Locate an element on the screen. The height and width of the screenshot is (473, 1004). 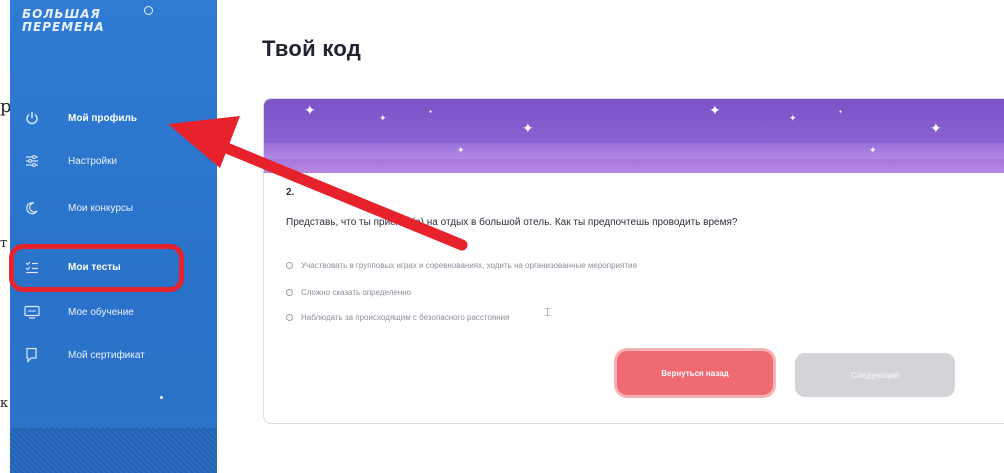
answer-option-label: Сложно сказать определенно is located at coordinates (356, 292).